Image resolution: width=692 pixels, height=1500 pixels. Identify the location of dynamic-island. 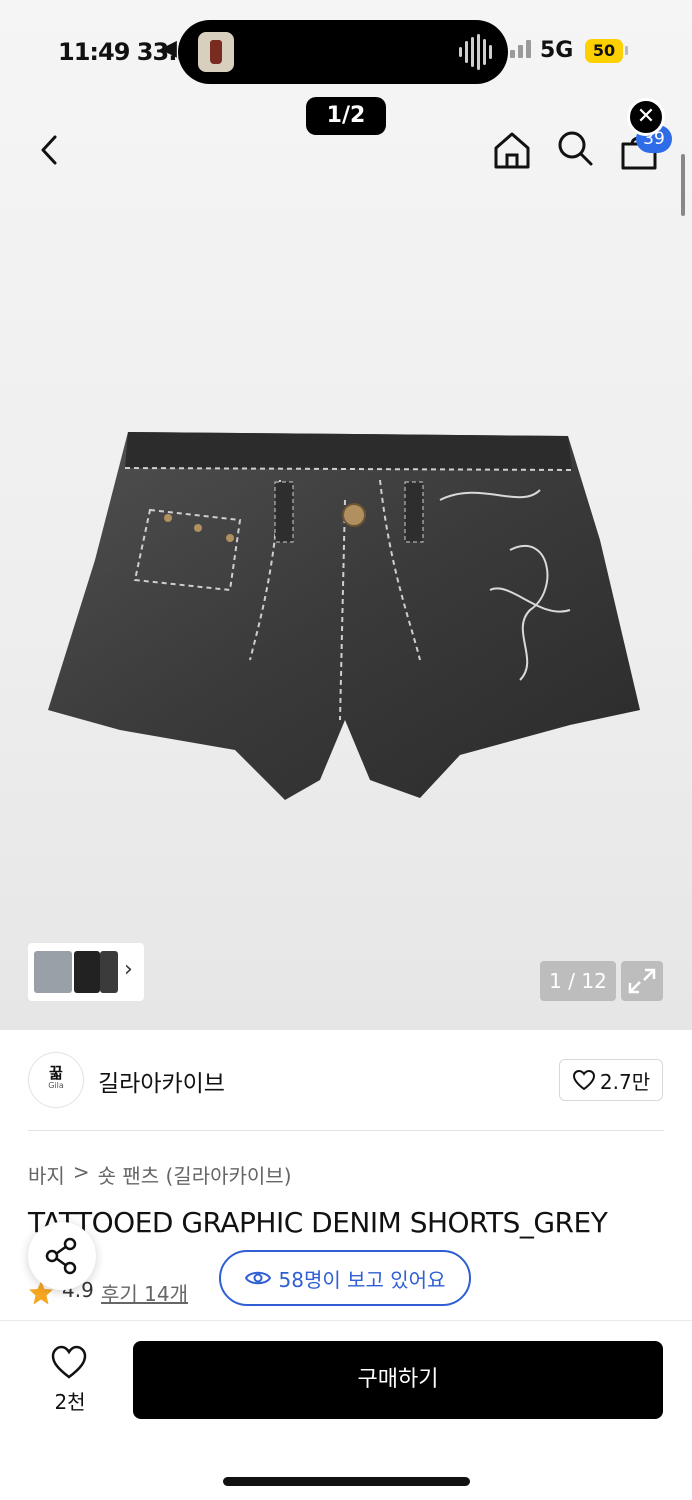
(343, 52).